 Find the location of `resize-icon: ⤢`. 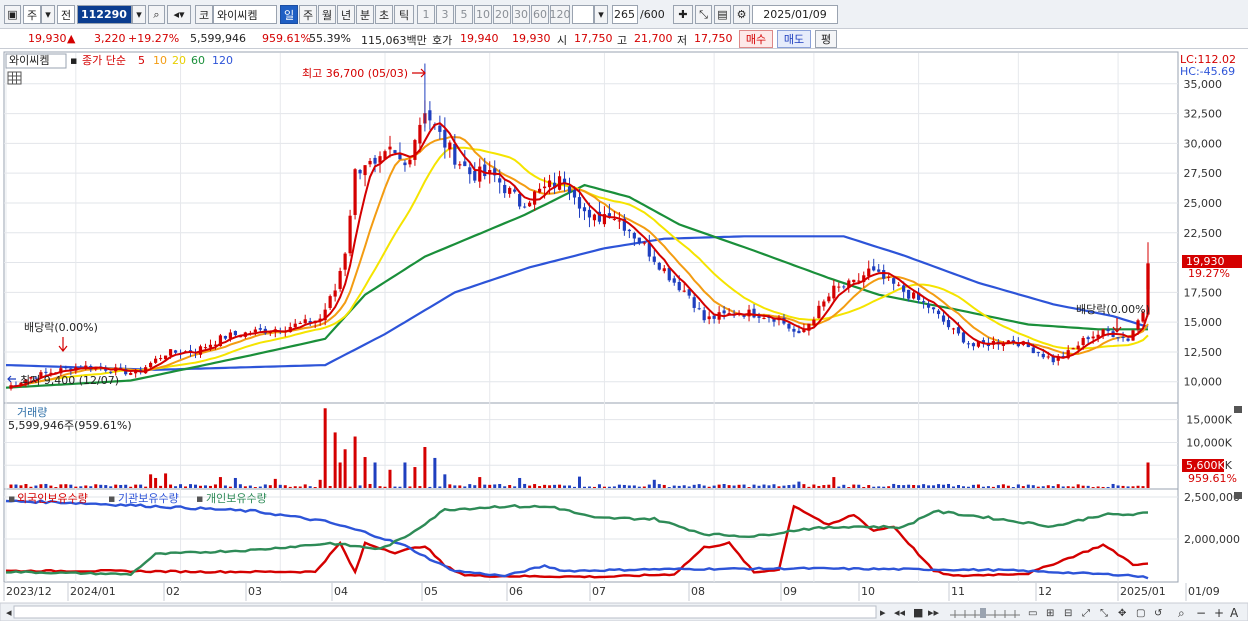

resize-icon: ⤢ is located at coordinates (1086, 613).